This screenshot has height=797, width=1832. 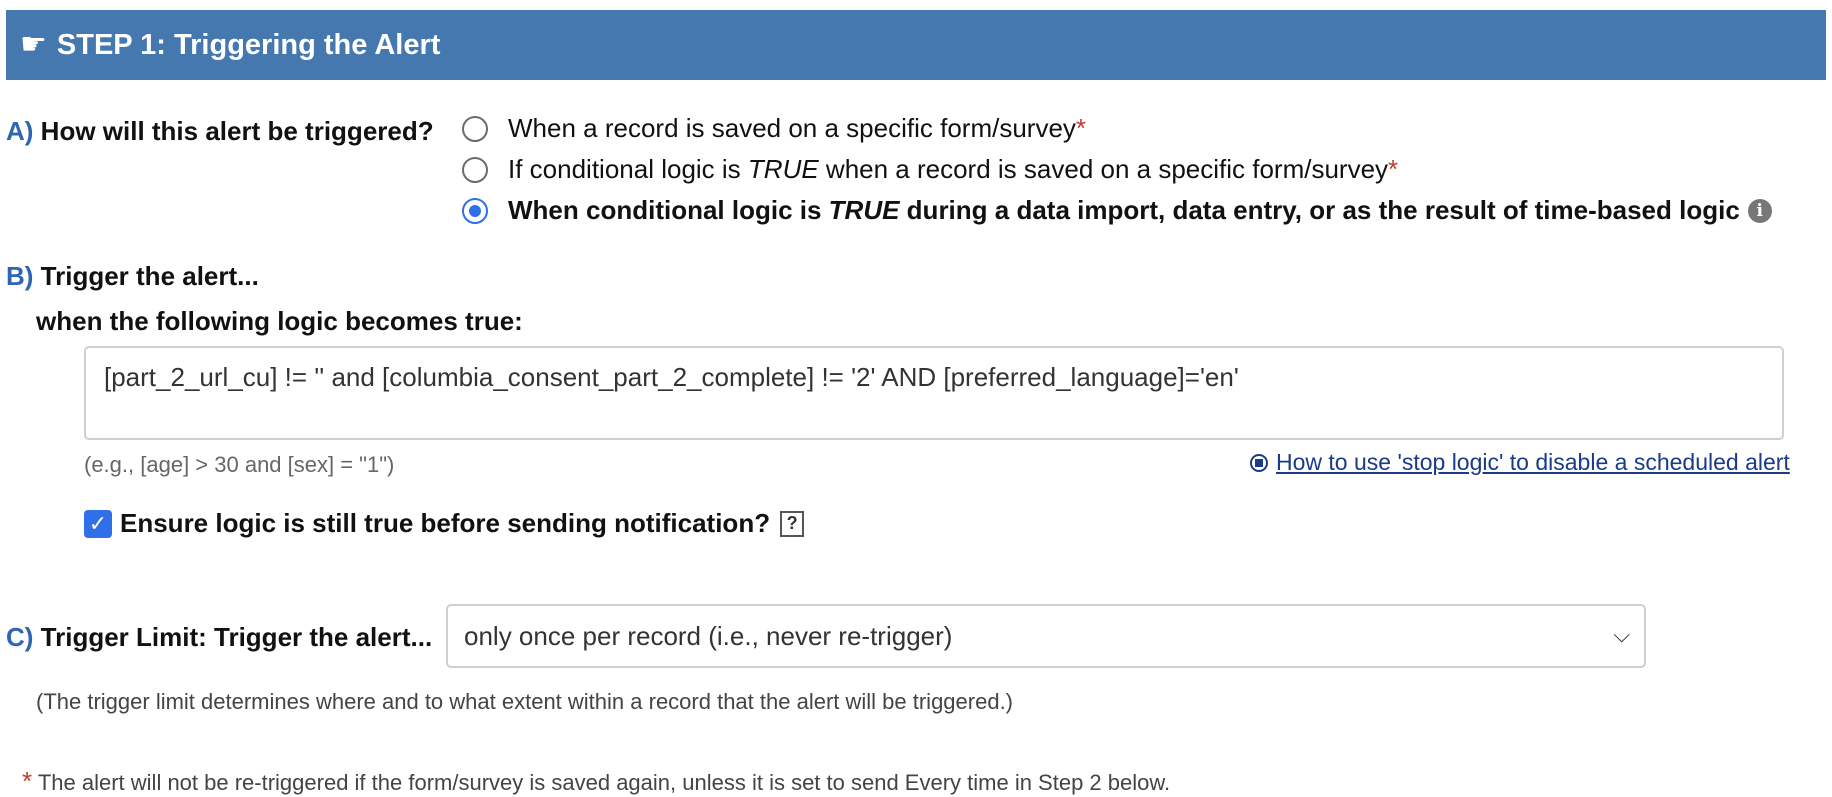 What do you see at coordinates (248, 44) in the screenshot?
I see `step-title: STEP 1: Triggering the Alert` at bounding box center [248, 44].